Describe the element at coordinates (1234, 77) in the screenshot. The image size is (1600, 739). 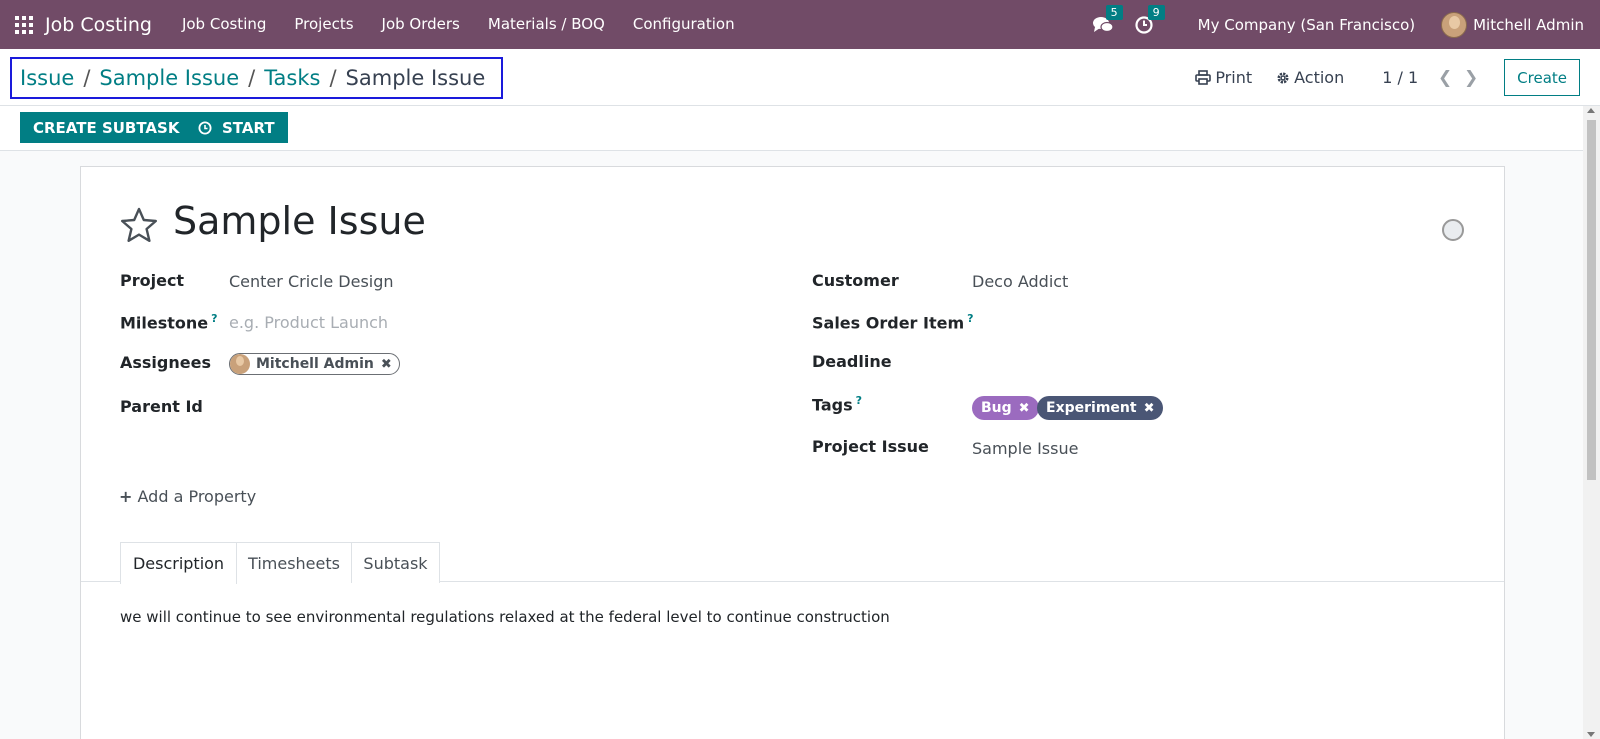
I see `print-label: Print` at that location.